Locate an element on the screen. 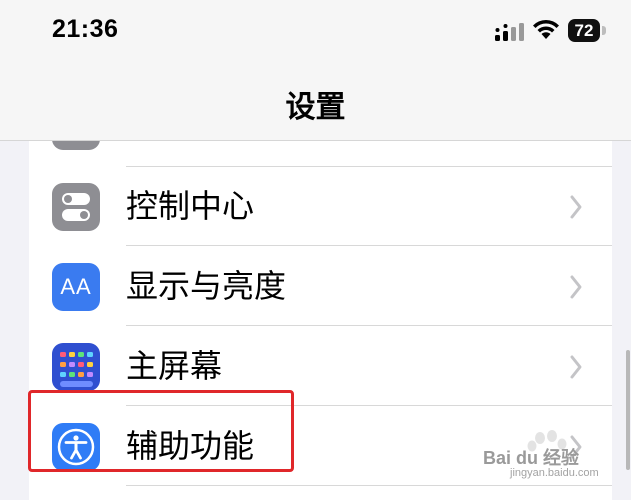  status-time: 21:36 is located at coordinates (85, 29).